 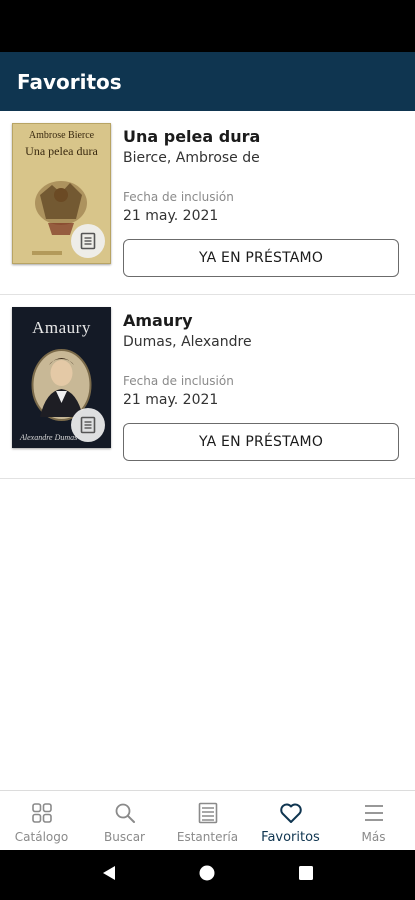 I want to click on nav-label: Más, so click(x=373, y=837).